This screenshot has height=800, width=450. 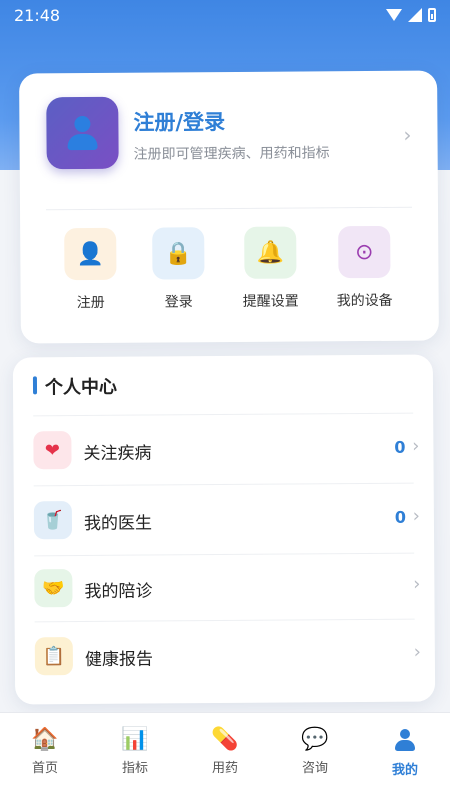 I want to click on lock-icon: 🔒, so click(x=178, y=253).